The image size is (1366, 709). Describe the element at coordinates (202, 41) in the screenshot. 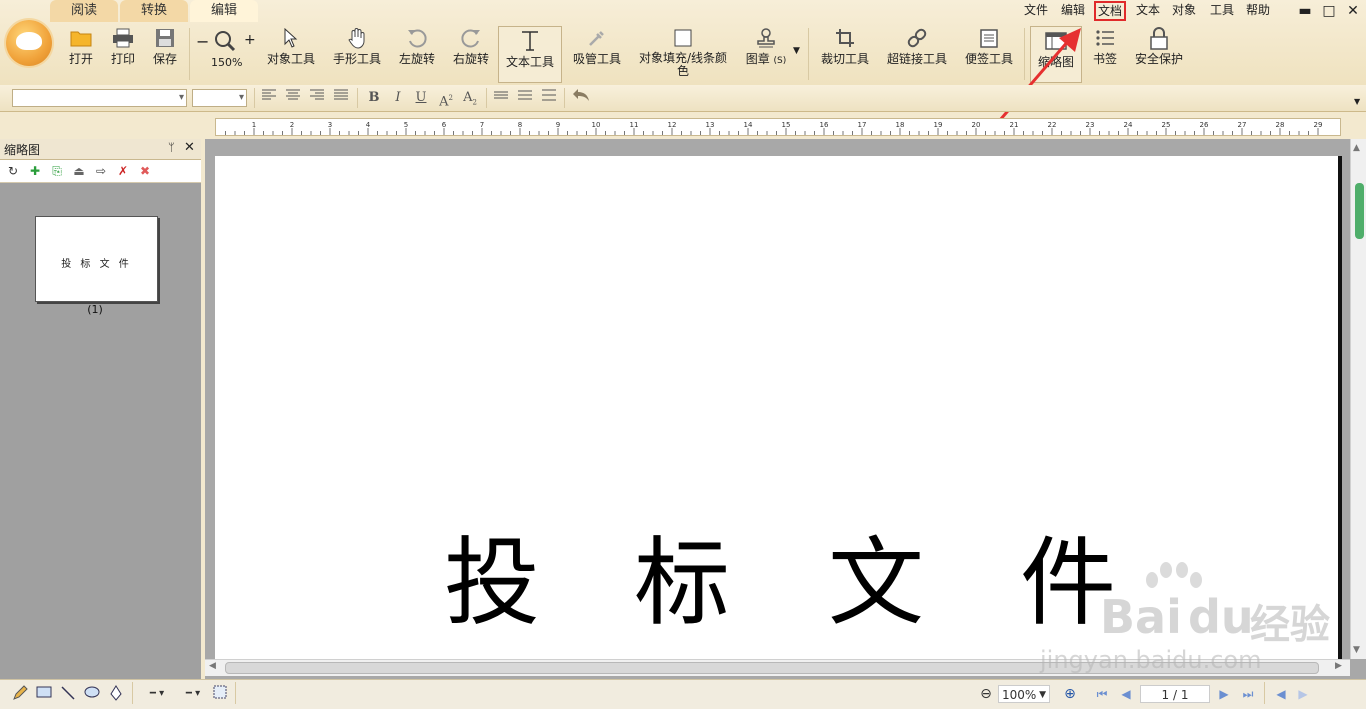

I see `zoom-out-button: −` at that location.